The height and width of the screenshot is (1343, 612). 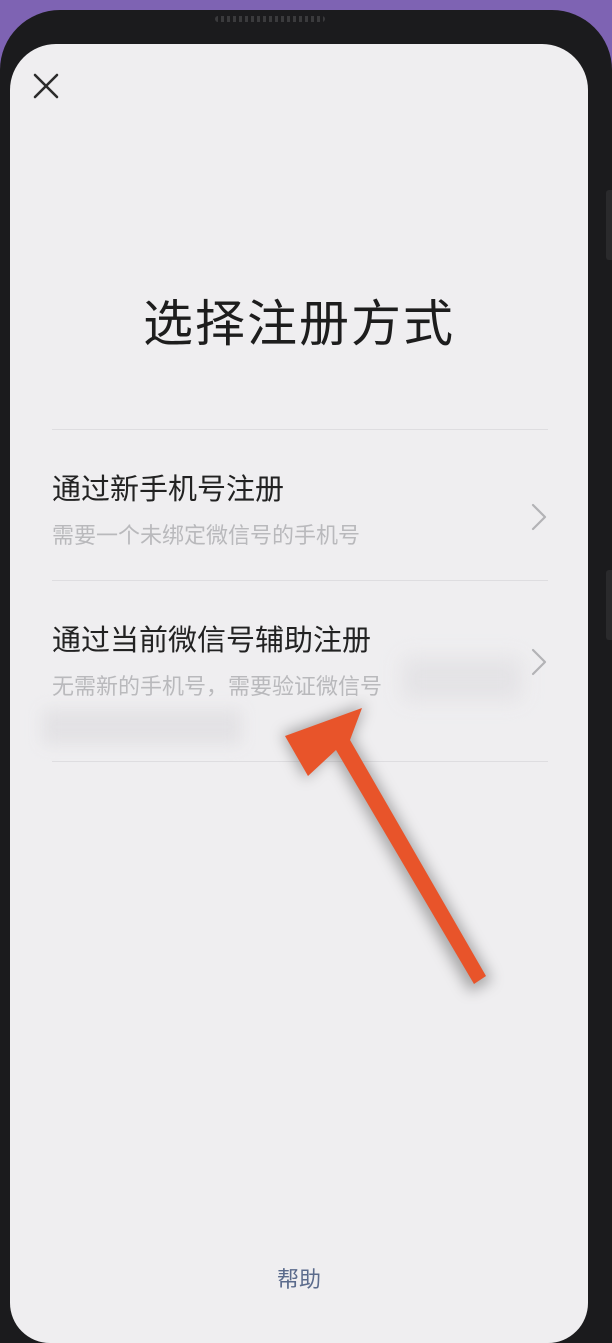 I want to click on option-title: 通过当前微信号辅助注册, so click(x=212, y=640).